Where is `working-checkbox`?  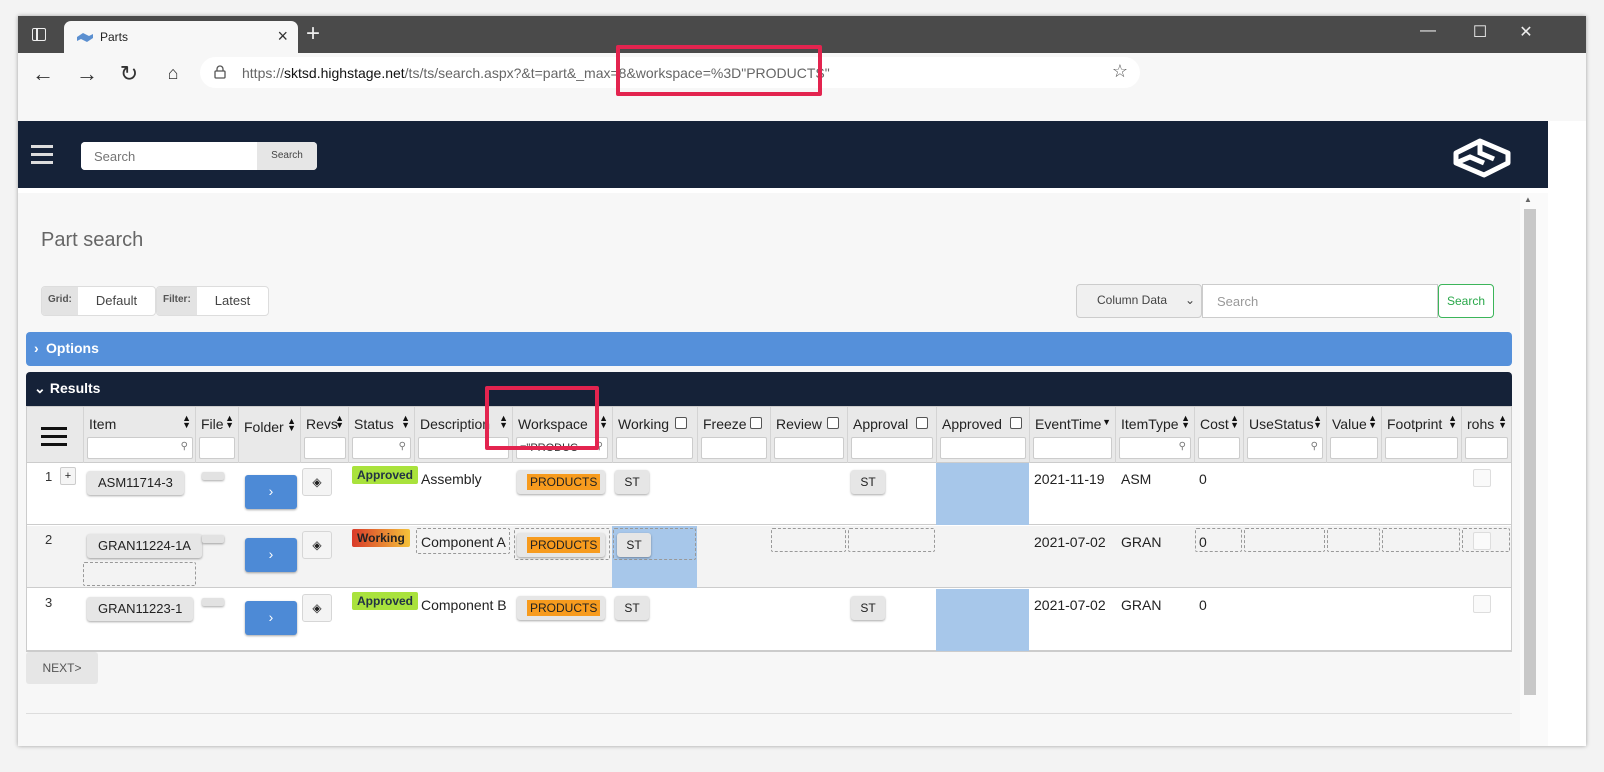 working-checkbox is located at coordinates (681, 423).